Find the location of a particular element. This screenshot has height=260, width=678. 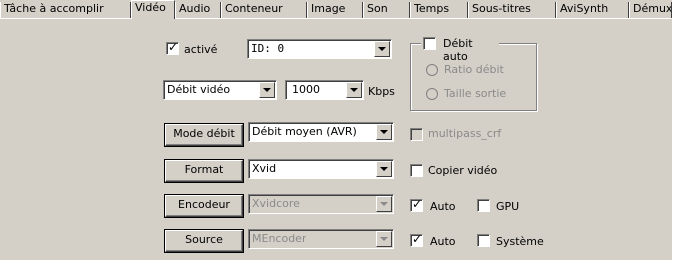

copy-video-label: Copier vidéo is located at coordinates (463, 170).